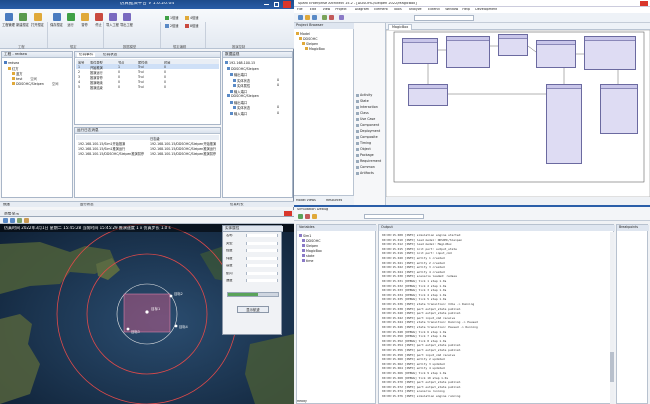  Describe the element at coordinates (263, 113) in the screenshot. I see `data-tree-item: 输入端口 0` at that location.